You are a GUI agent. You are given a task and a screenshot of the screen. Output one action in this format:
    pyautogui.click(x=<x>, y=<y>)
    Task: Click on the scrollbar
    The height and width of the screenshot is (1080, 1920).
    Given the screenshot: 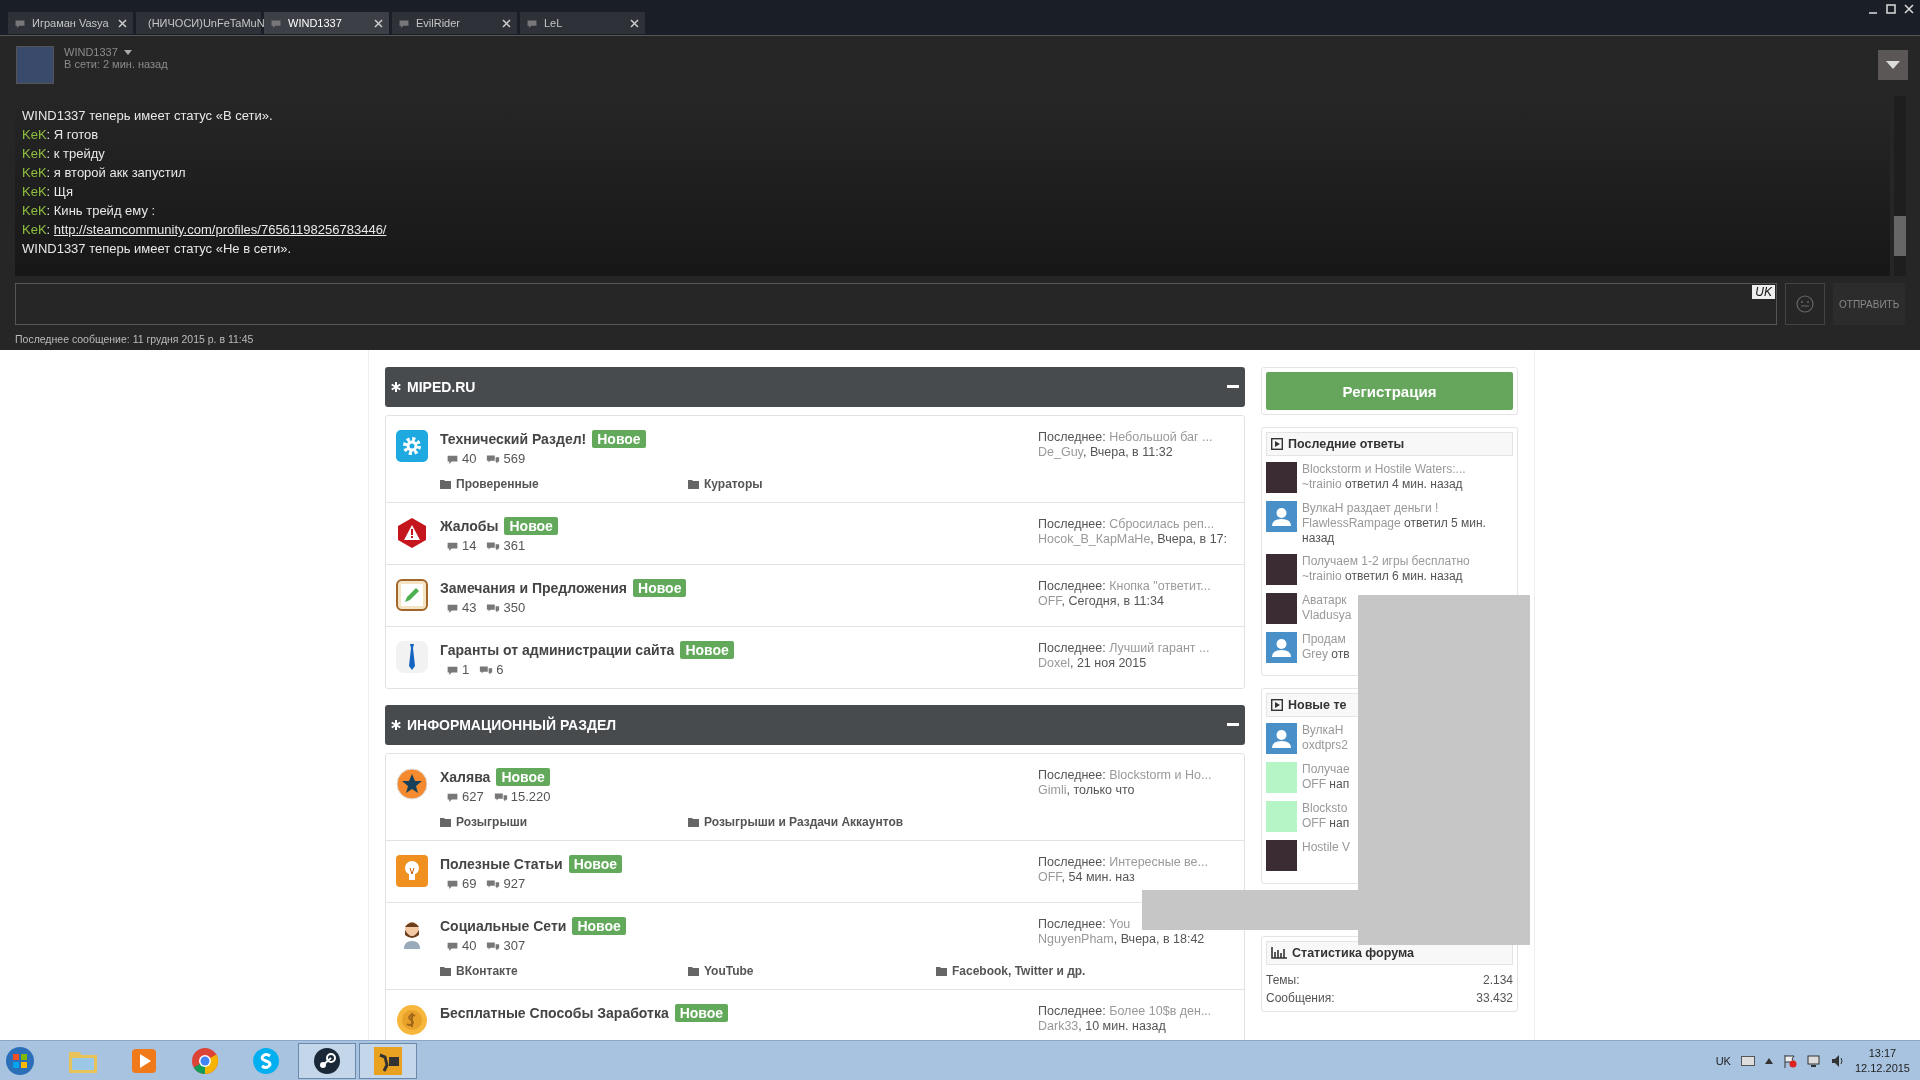 What is the action you would take?
    pyautogui.click(x=1900, y=186)
    